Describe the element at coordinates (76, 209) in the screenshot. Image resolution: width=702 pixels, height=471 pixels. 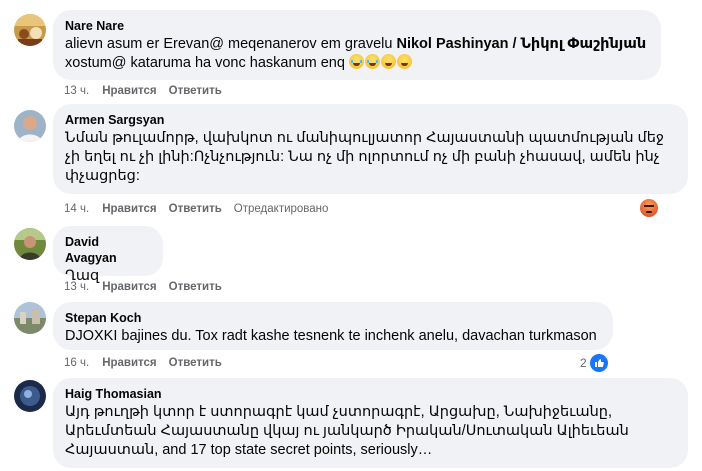
I see `comment-time: 14 ч.` at that location.